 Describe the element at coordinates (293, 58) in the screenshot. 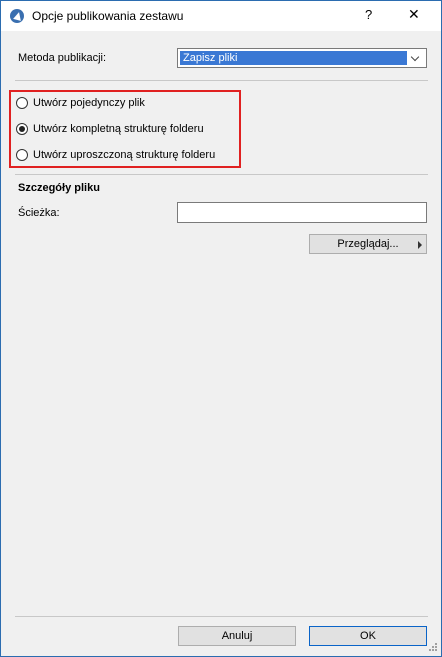

I see `publish-method-value: Zapisz pliki` at that location.